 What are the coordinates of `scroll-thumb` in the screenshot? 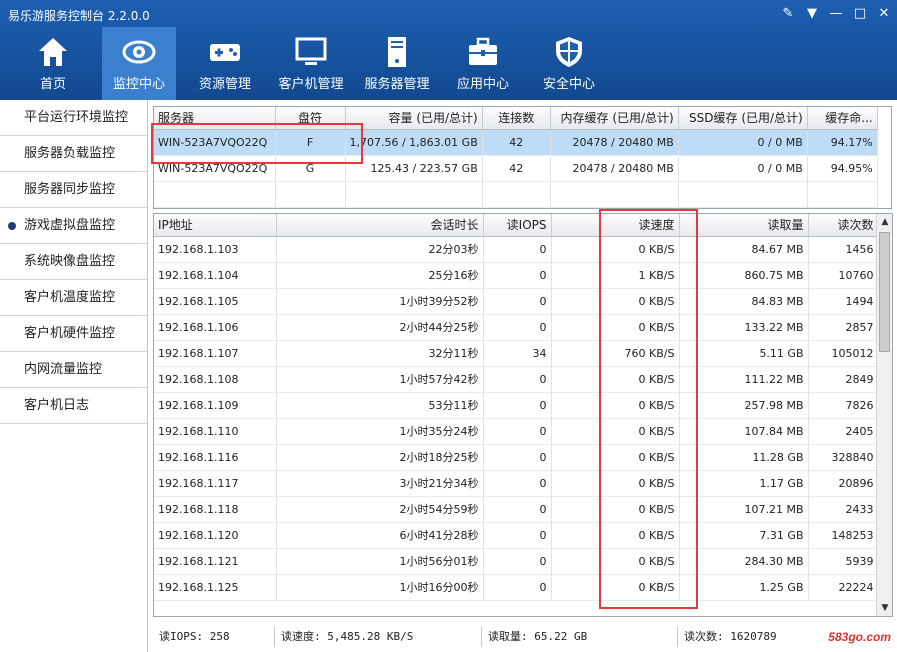 It's located at (884, 292).